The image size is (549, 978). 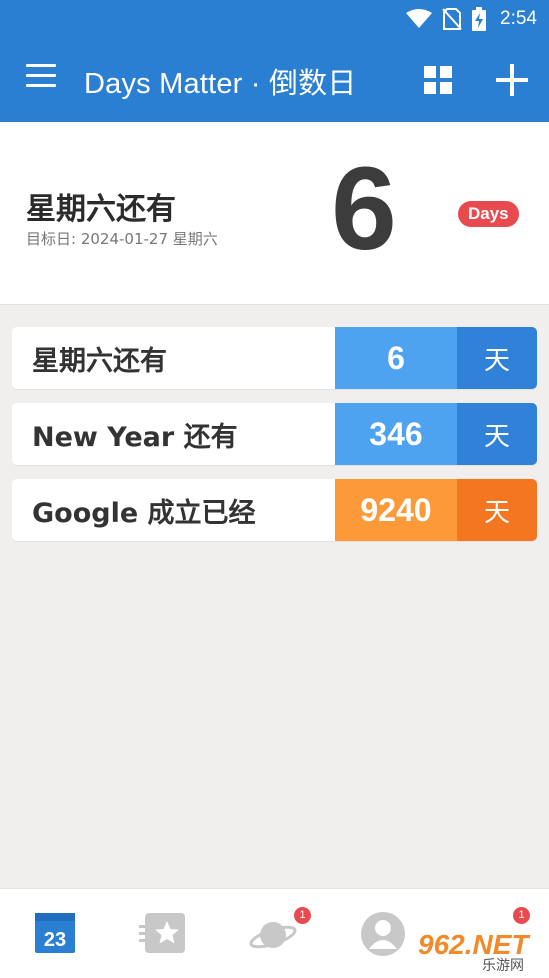 What do you see at coordinates (438, 80) in the screenshot?
I see `grid-view-button` at bounding box center [438, 80].